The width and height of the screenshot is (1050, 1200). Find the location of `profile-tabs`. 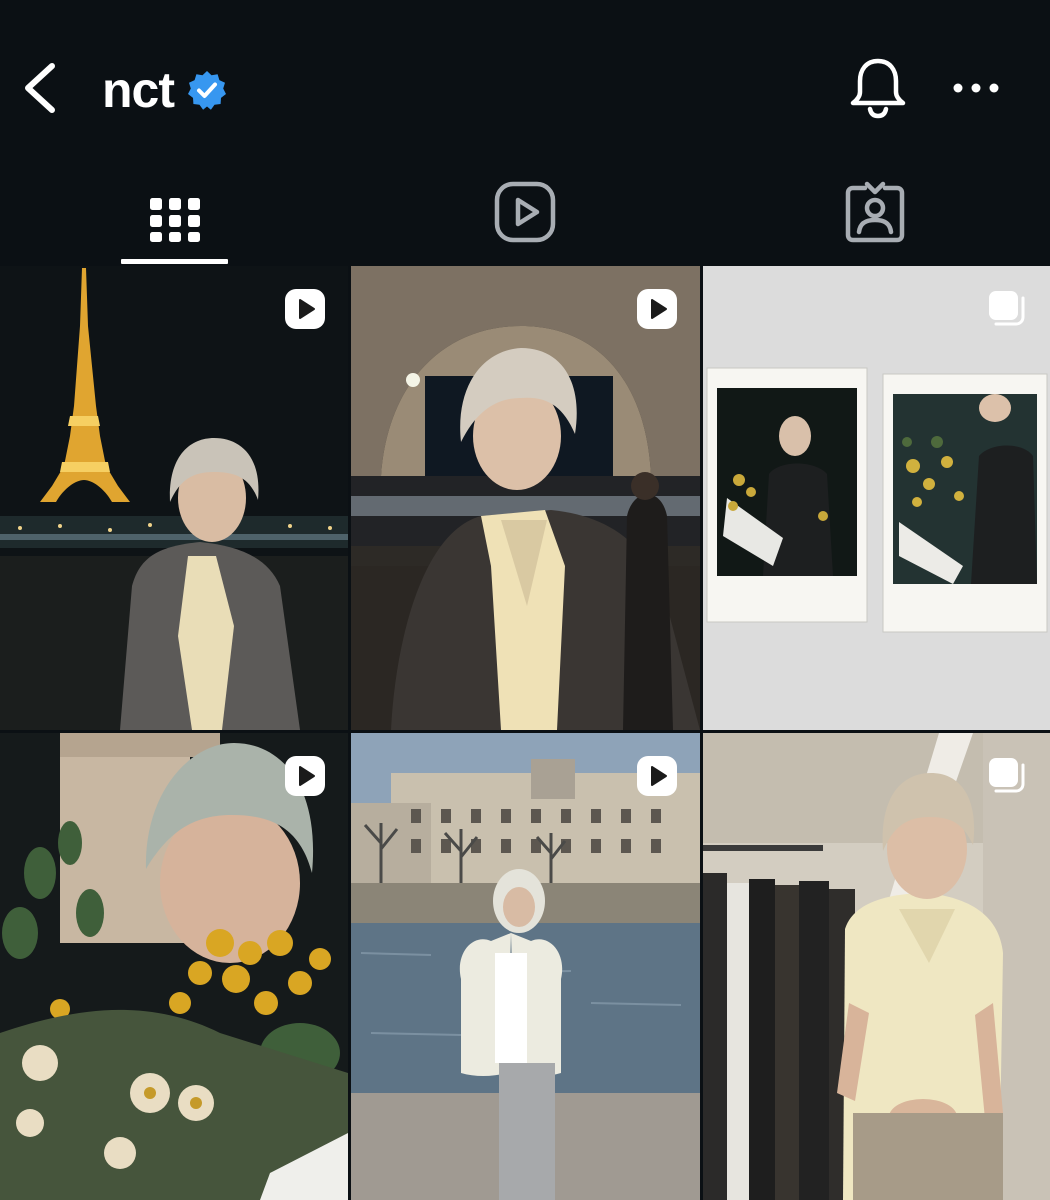

profile-tabs is located at coordinates (525, 212).